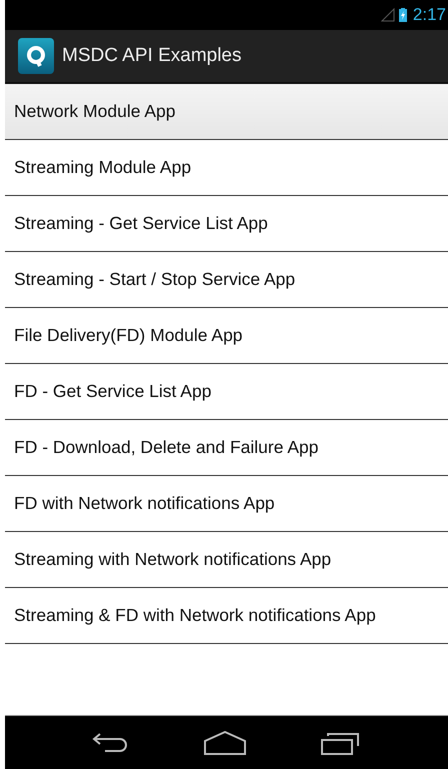 Image resolution: width=448 pixels, height=769 pixels. What do you see at coordinates (387, 15) in the screenshot?
I see `signal-icon` at bounding box center [387, 15].